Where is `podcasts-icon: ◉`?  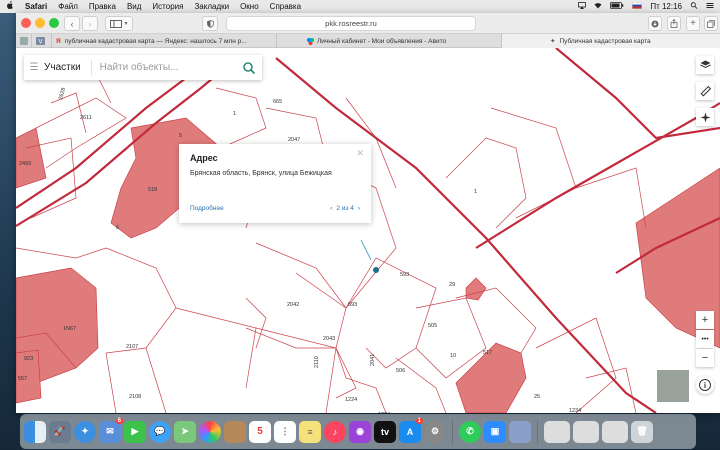
podcasts-icon: ◉ is located at coordinates (360, 431).